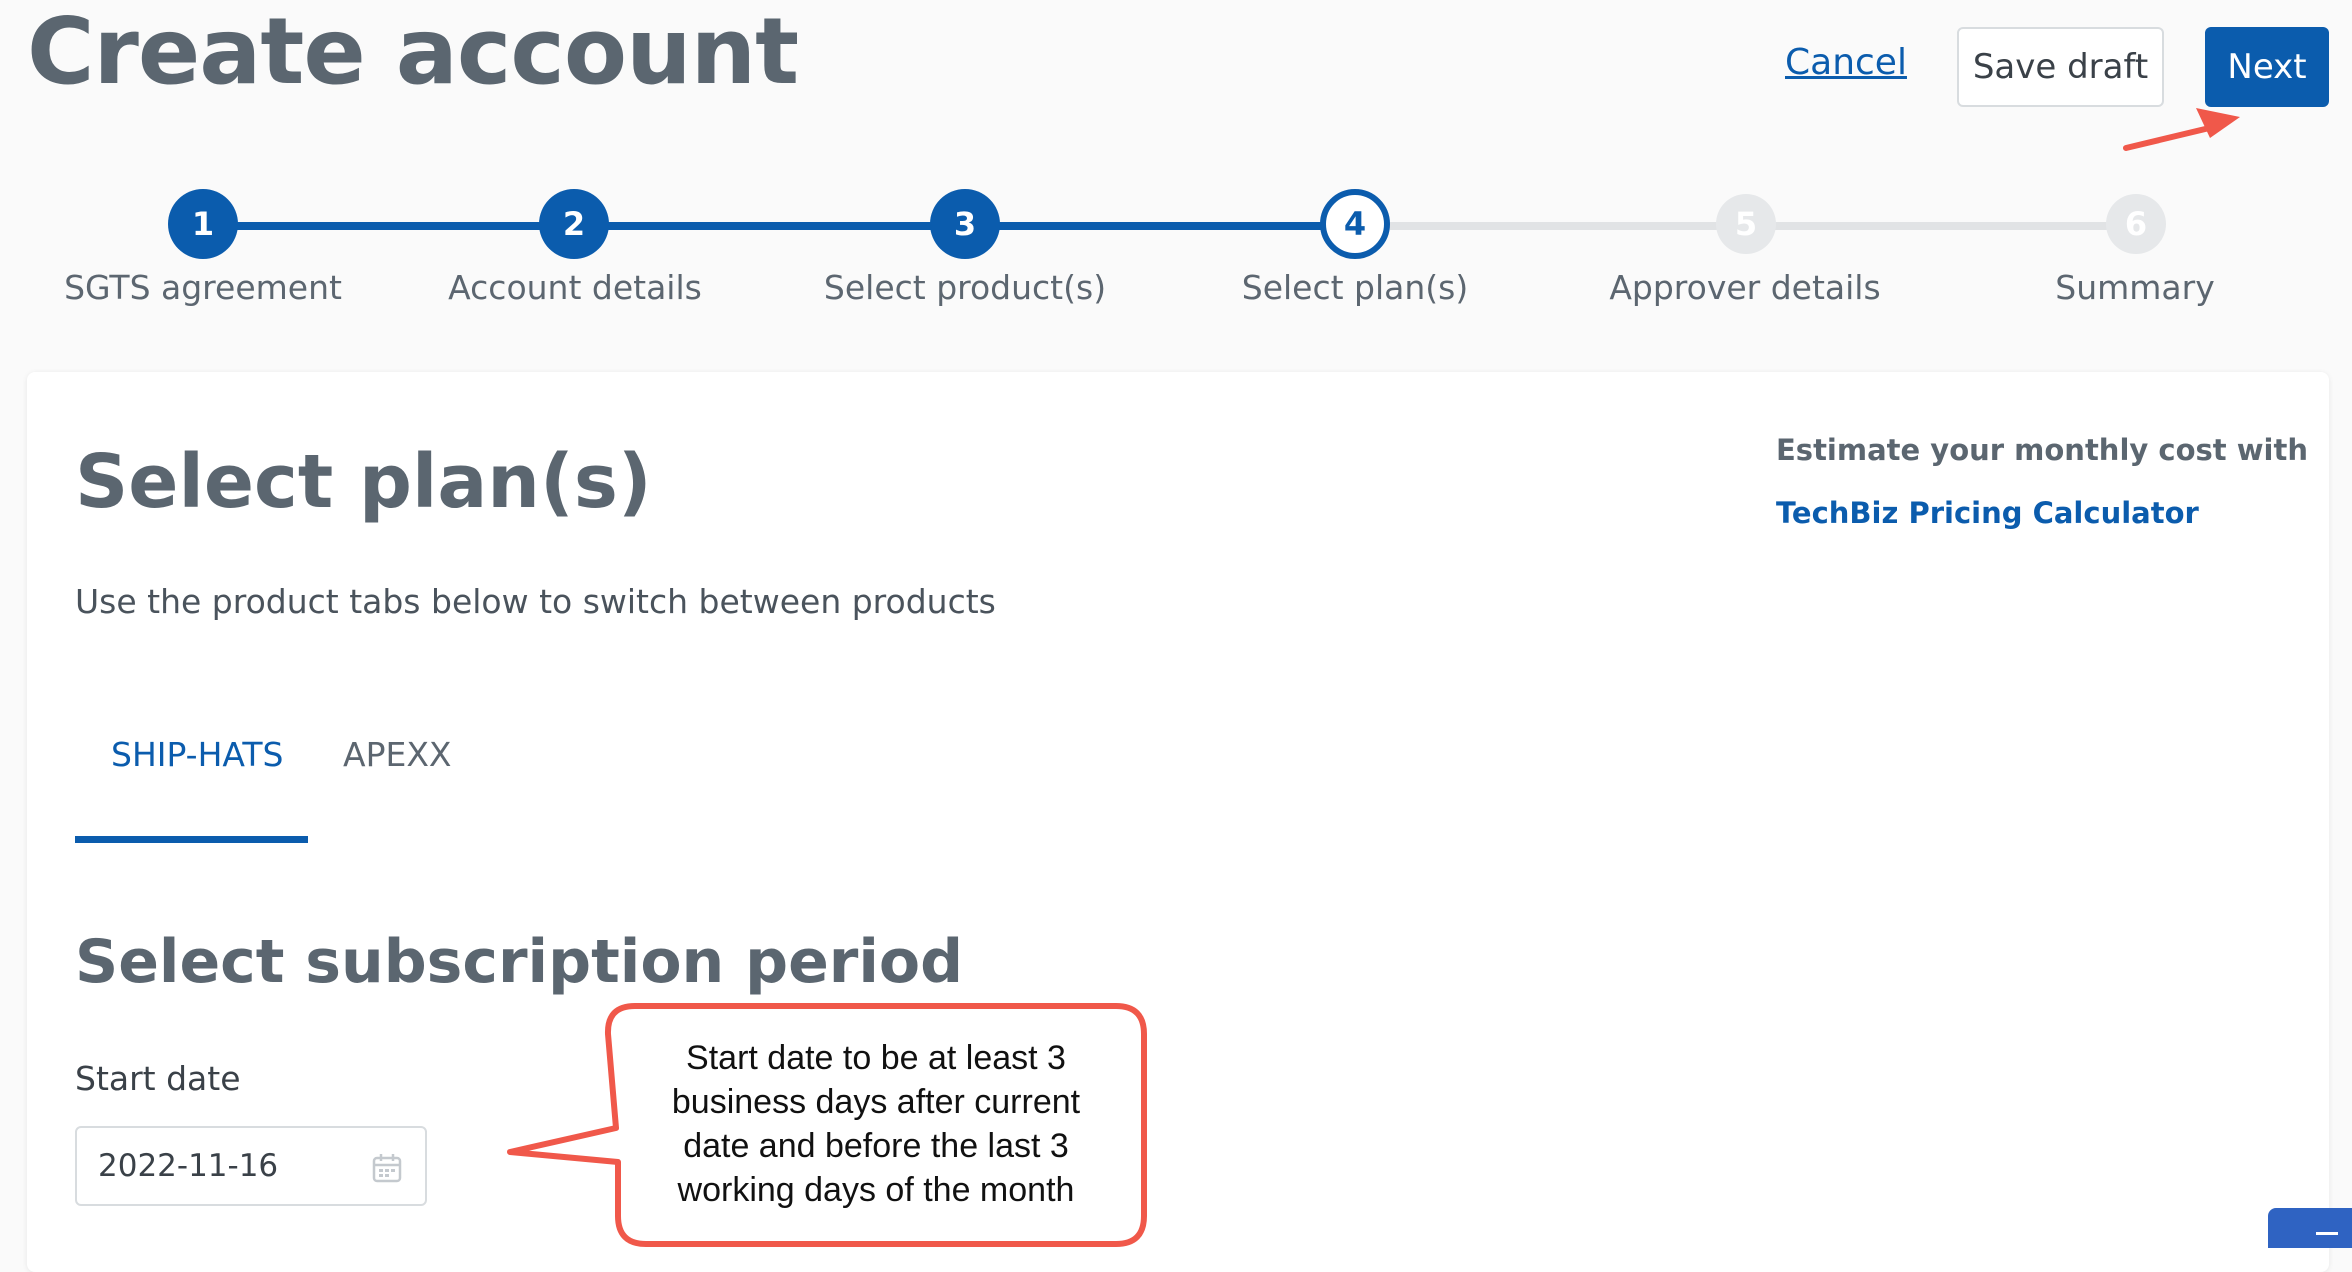 This screenshot has width=2352, height=1272. What do you see at coordinates (2181, 129) in the screenshot?
I see `annotation-arrow` at bounding box center [2181, 129].